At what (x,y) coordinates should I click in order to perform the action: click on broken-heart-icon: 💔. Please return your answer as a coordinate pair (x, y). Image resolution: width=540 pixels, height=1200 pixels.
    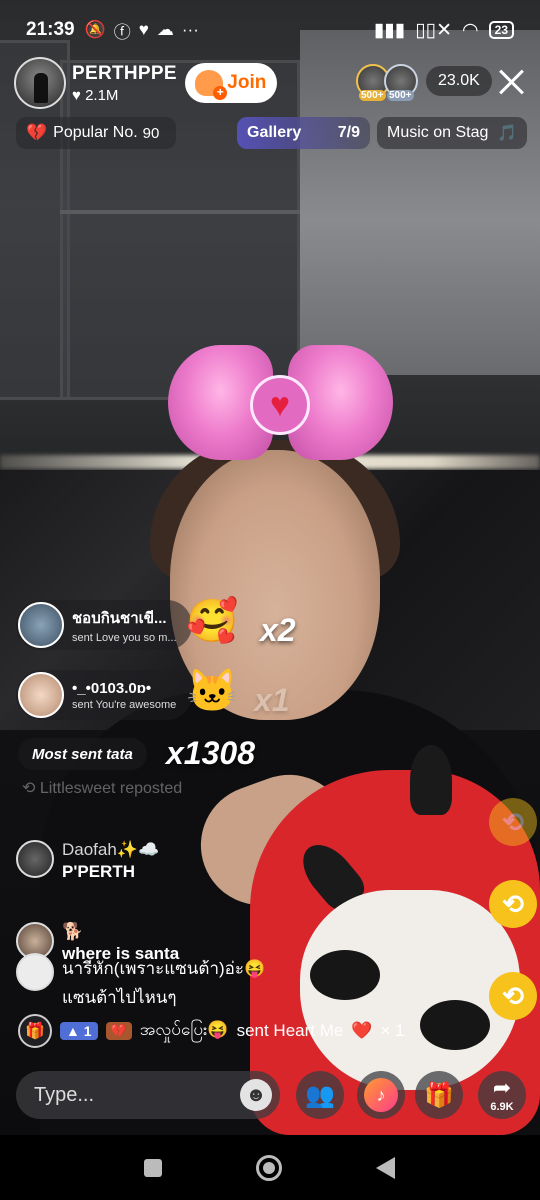
    Looking at the image, I should click on (37, 132).